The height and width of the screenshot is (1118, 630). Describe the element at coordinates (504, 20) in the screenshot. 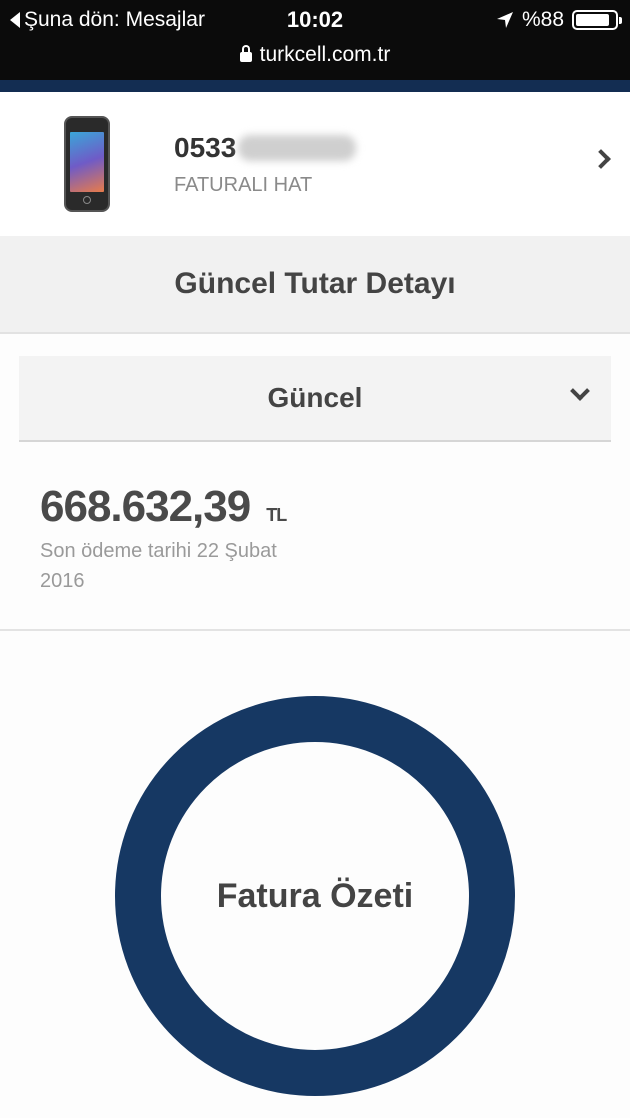

I see `location-arrow-icon` at that location.